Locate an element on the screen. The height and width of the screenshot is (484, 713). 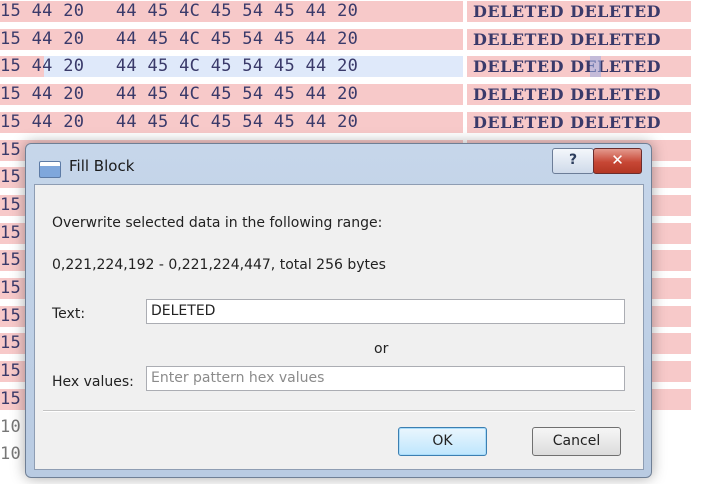
or-label: or is located at coordinates (381, 349).